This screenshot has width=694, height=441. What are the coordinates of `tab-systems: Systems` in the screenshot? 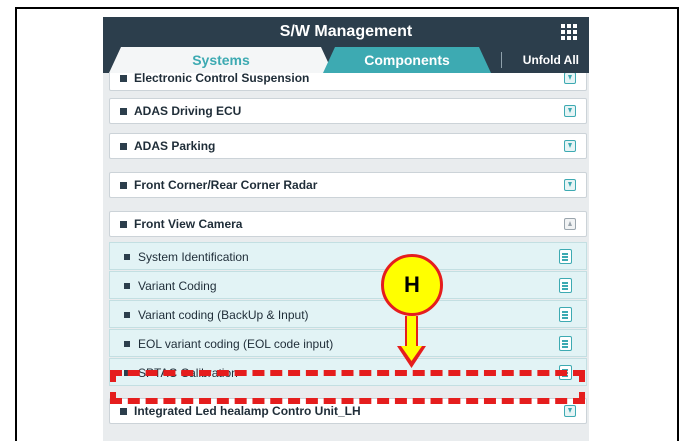 It's located at (221, 60).